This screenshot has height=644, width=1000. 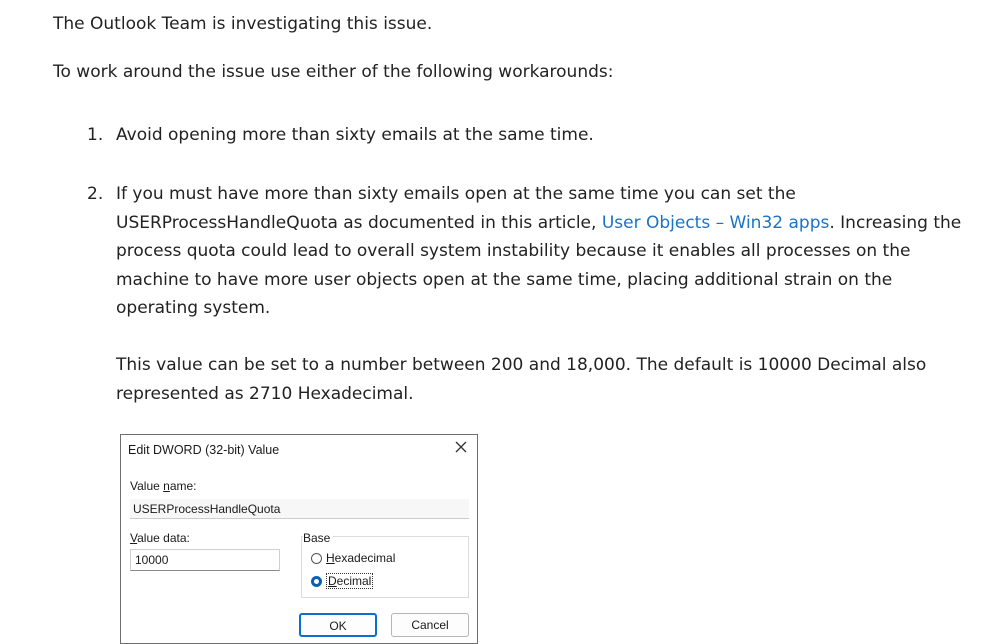 I want to click on dialog-title: Edit DWORD (32-bit) Value, so click(x=204, y=450).